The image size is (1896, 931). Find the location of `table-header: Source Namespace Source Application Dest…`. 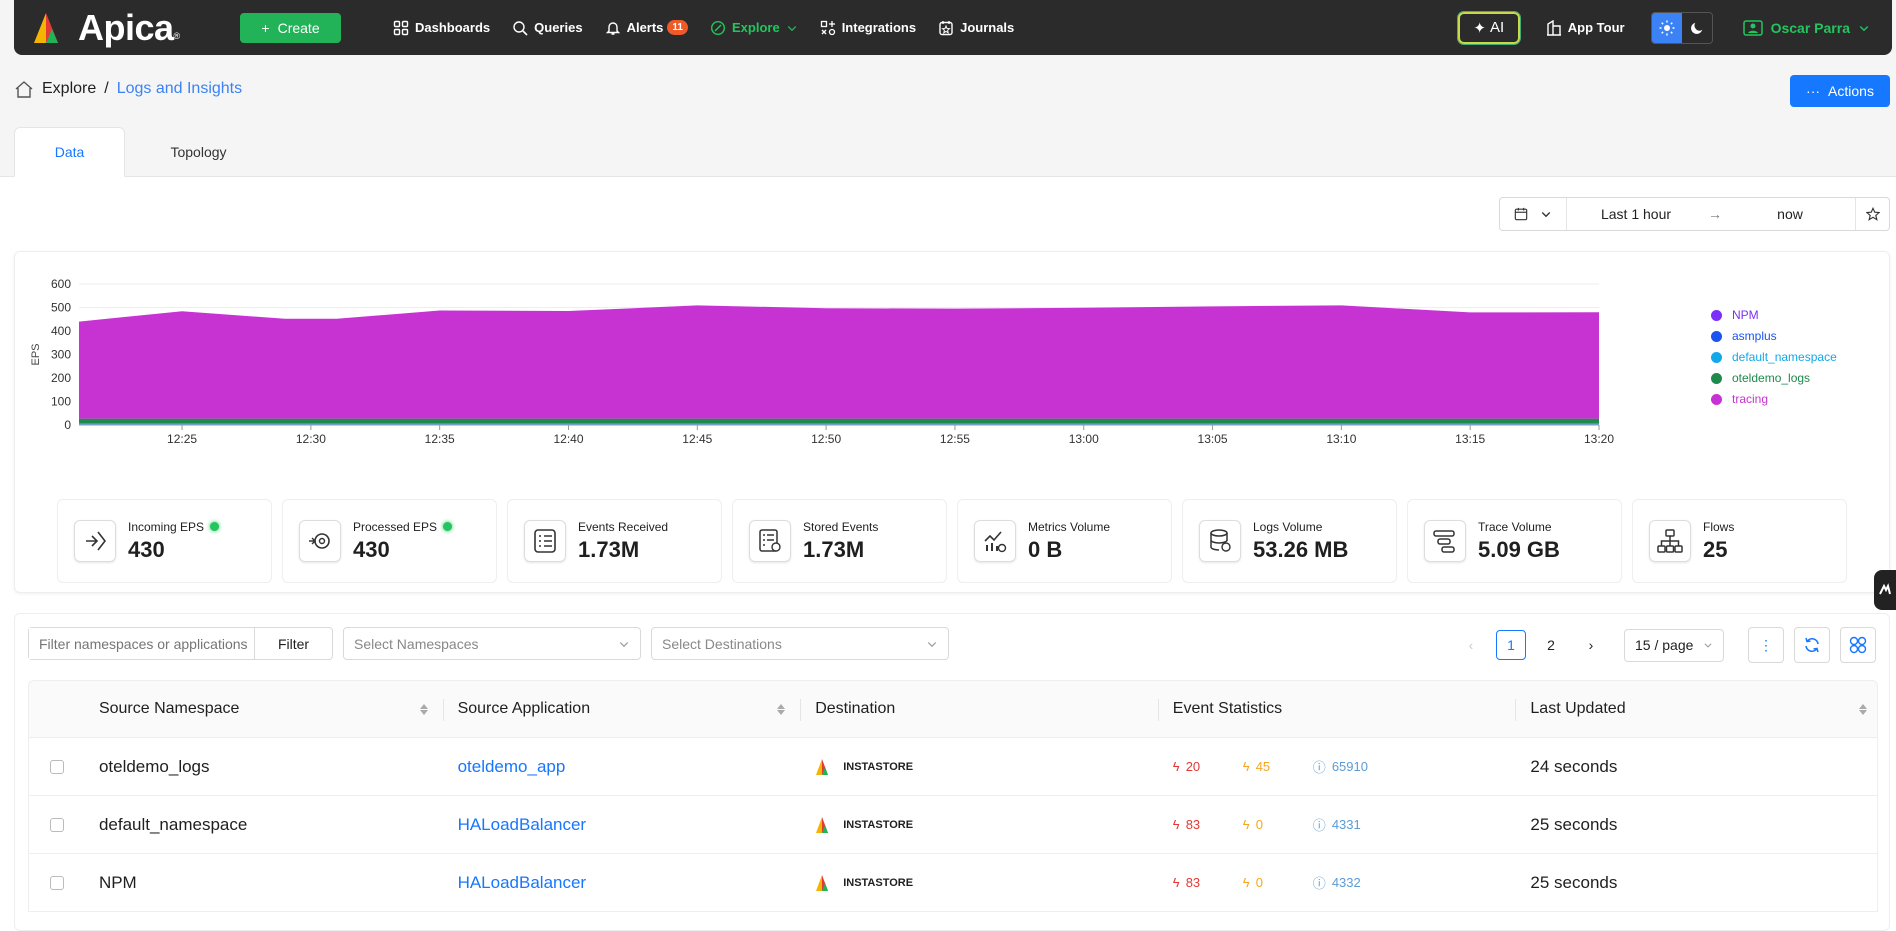

table-header: Source Namespace Source Application Dest… is located at coordinates (953, 709).